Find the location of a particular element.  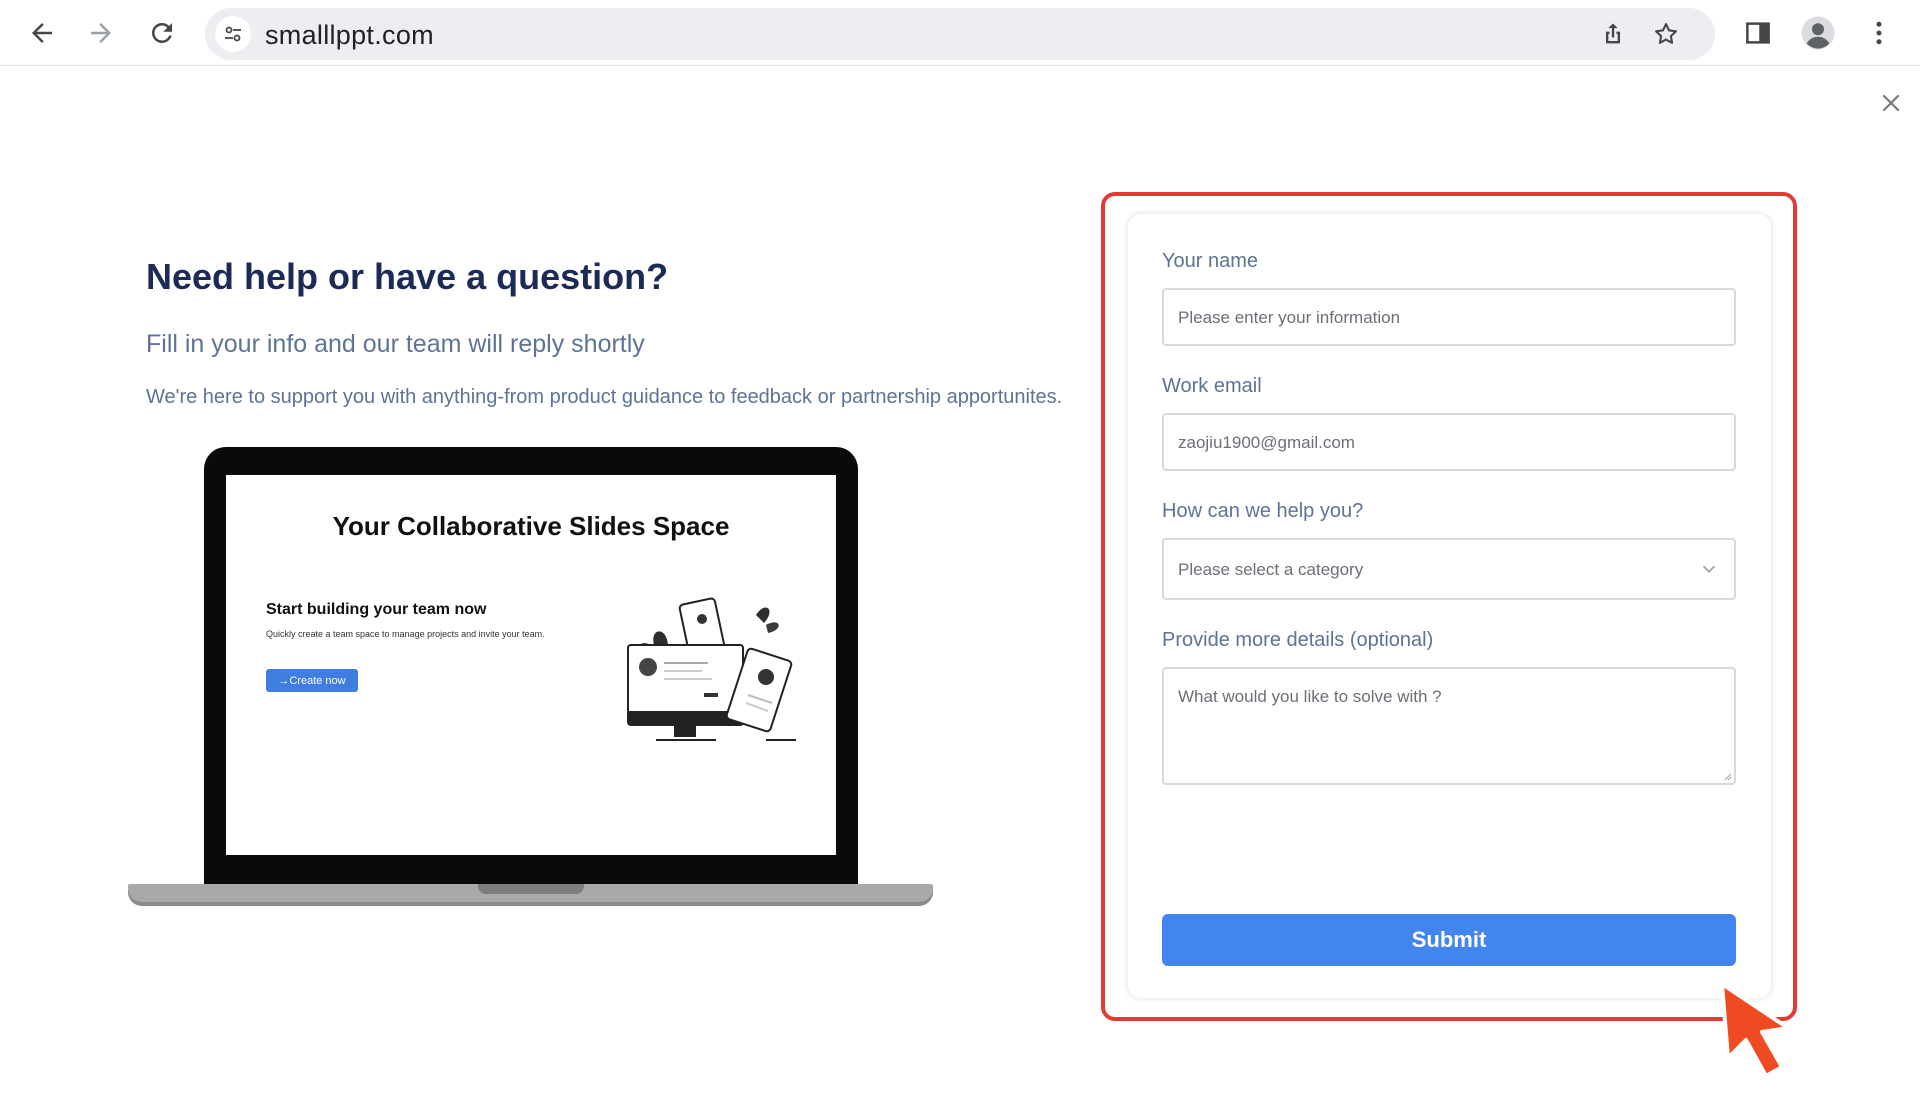

page-headline: Need help or have a question? is located at coordinates (407, 276).